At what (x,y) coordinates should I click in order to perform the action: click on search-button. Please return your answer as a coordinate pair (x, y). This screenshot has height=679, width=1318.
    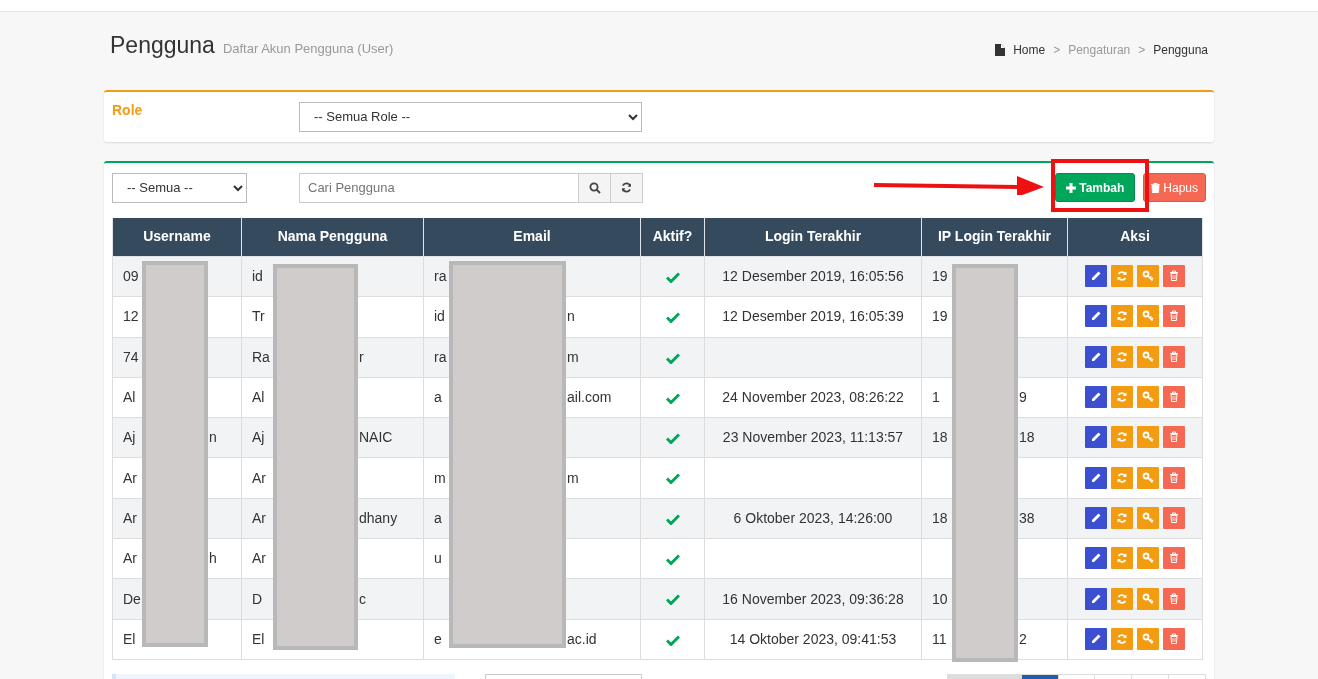
    Looking at the image, I should click on (595, 187).